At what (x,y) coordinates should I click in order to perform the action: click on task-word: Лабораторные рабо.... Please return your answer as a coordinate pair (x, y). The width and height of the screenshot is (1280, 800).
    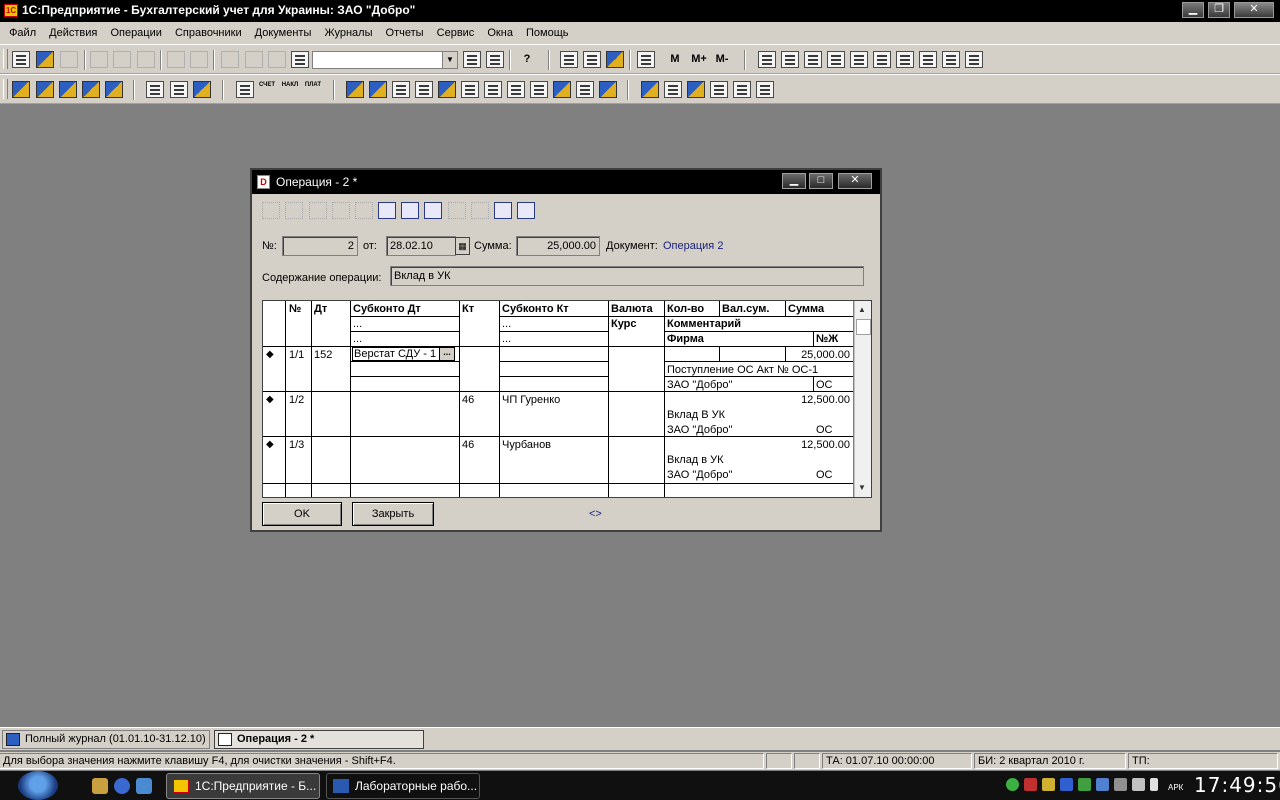
    Looking at the image, I should click on (403, 786).